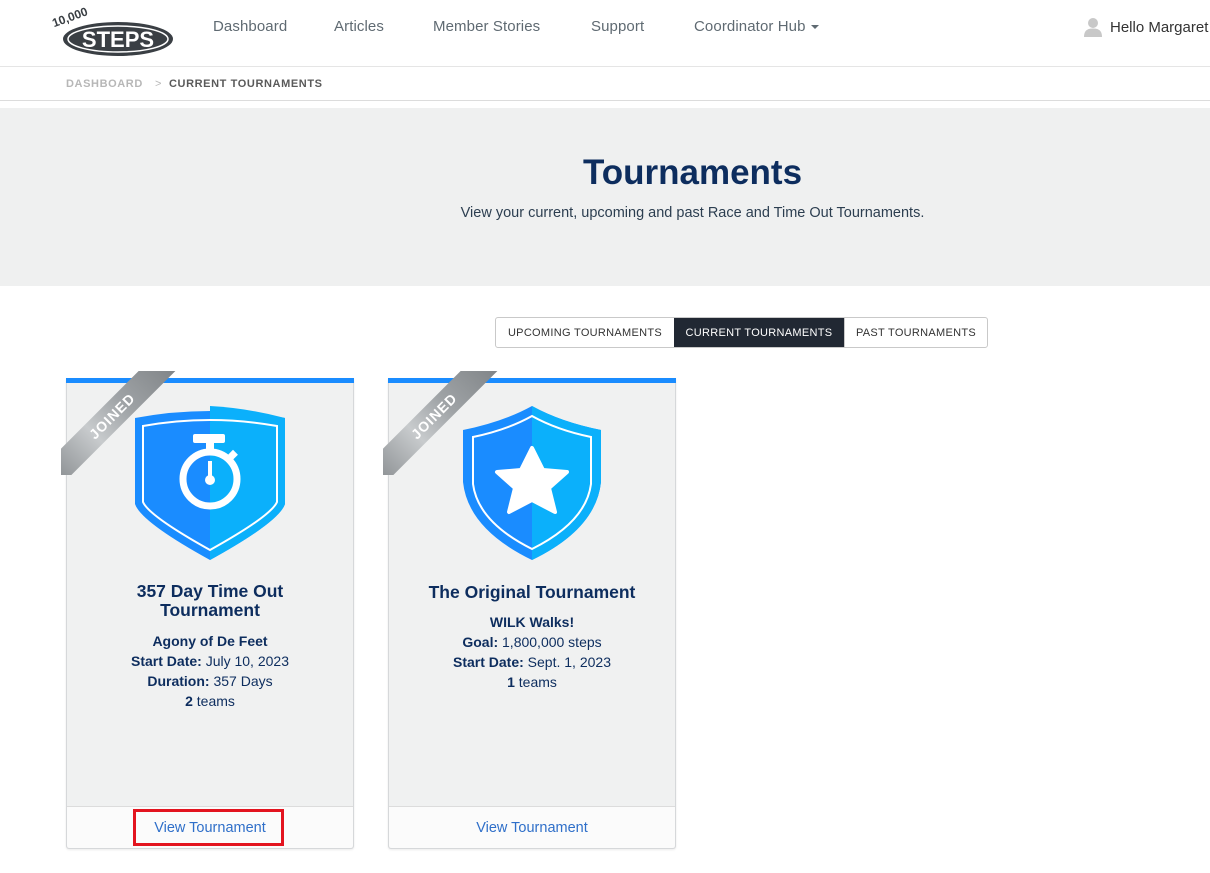 This screenshot has height=873, width=1210. I want to click on team-name: Agony of De Feet, so click(210, 641).